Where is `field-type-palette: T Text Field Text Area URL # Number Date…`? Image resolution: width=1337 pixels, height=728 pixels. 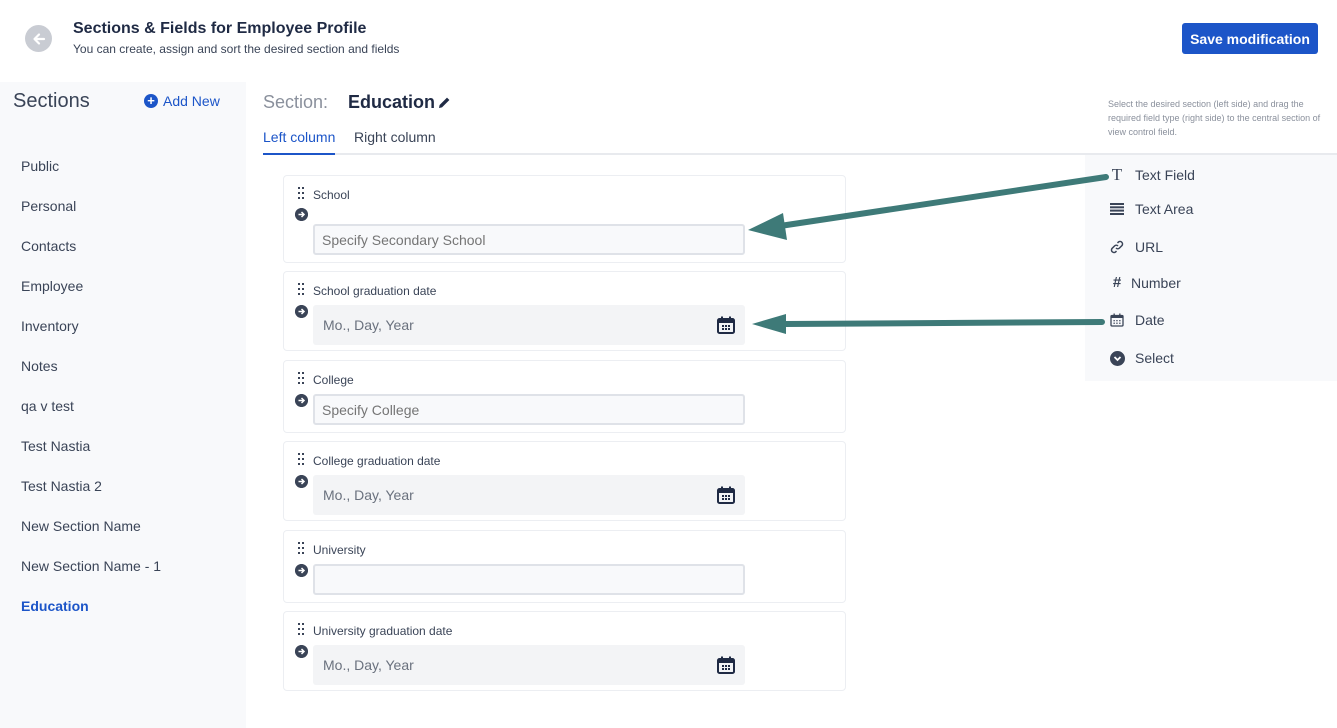 field-type-palette: T Text Field Text Area URL # Number Date… is located at coordinates (1211, 268).